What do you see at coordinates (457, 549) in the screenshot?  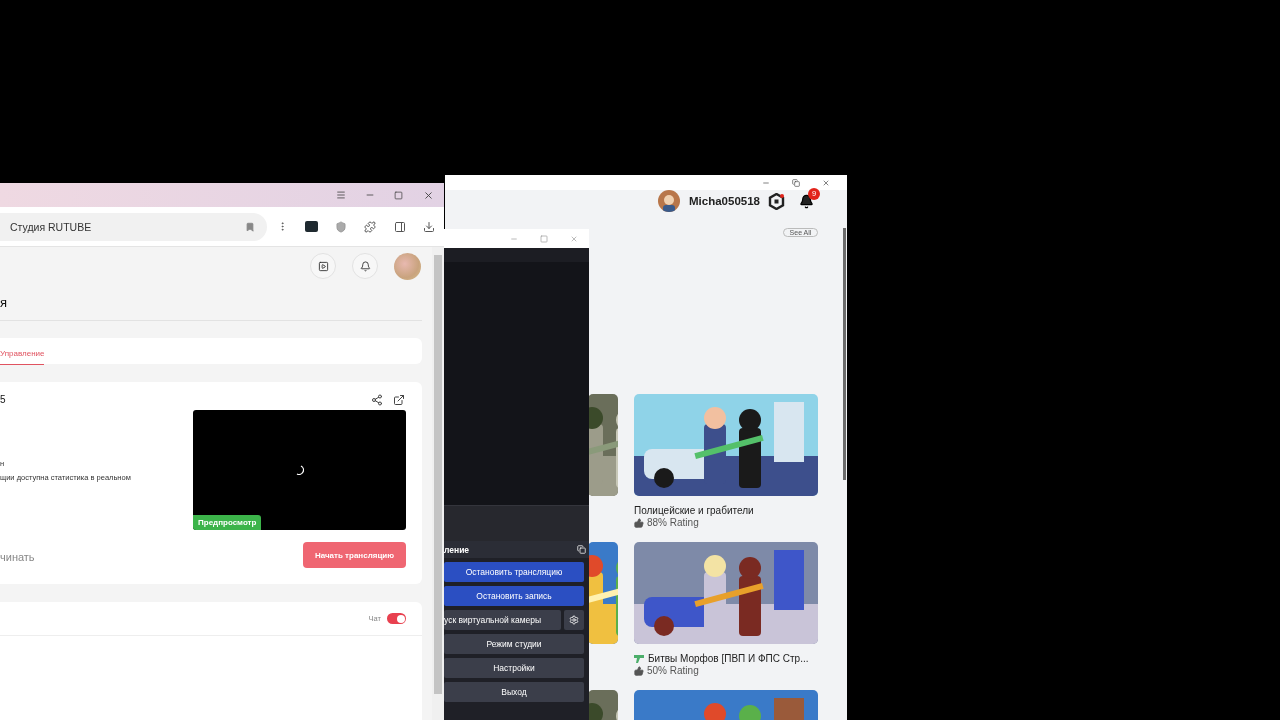 I see `dock-title: ление` at bounding box center [457, 549].